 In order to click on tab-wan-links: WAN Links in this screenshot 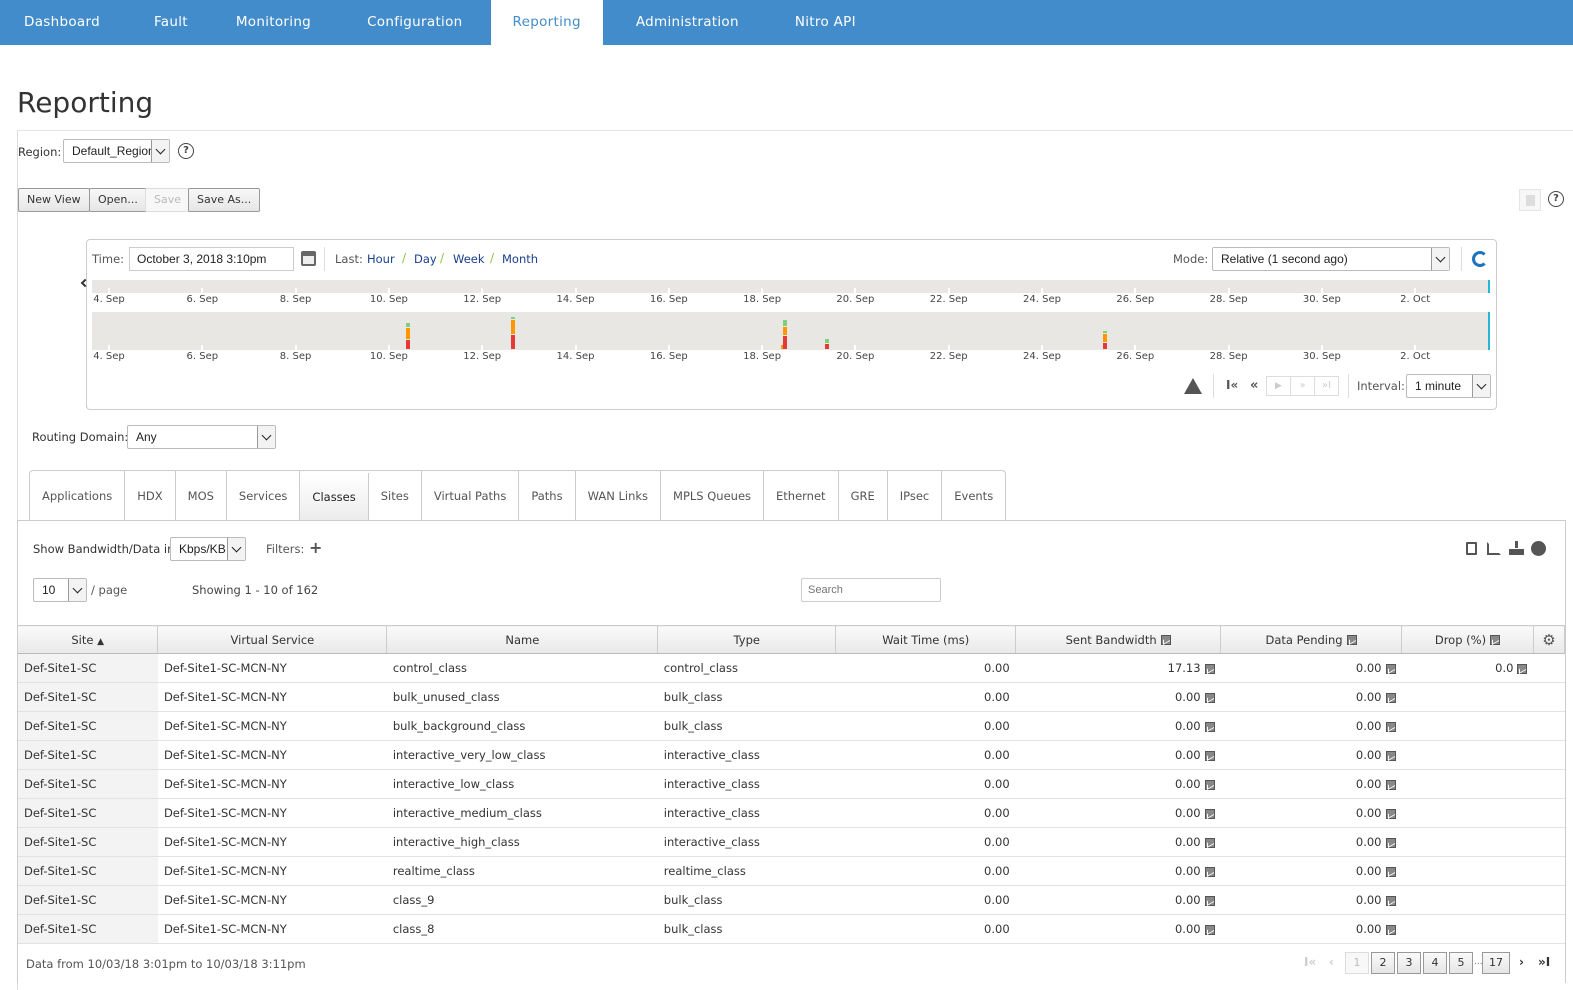, I will do `click(619, 496)`.